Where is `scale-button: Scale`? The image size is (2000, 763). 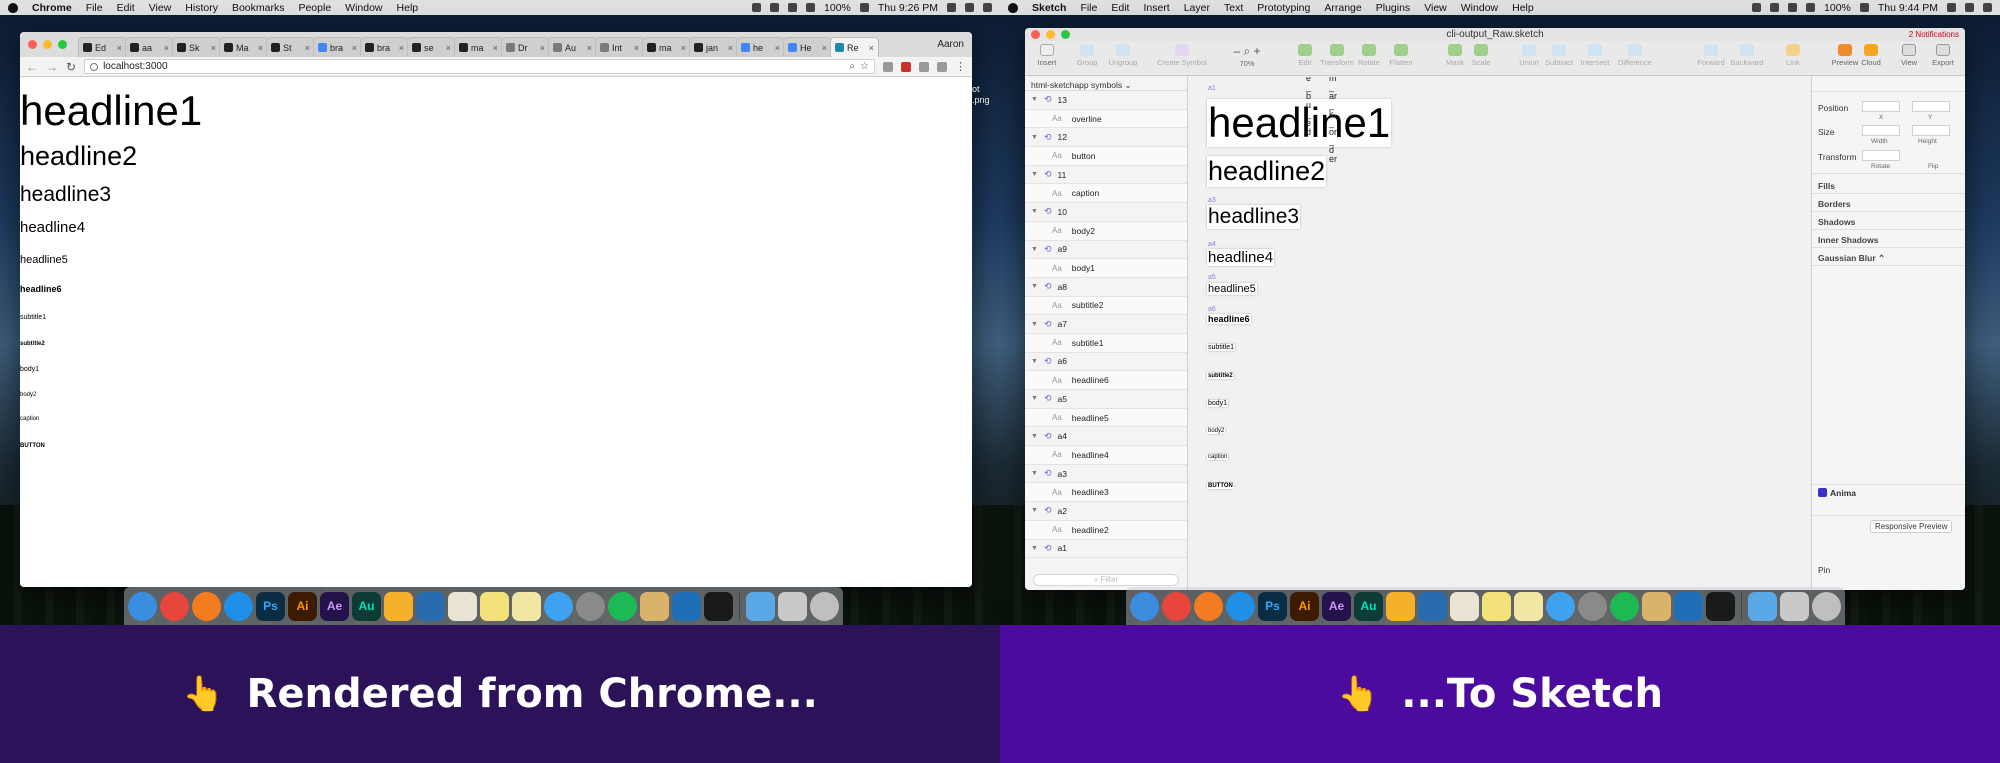
scale-button: Scale is located at coordinates (1481, 55).